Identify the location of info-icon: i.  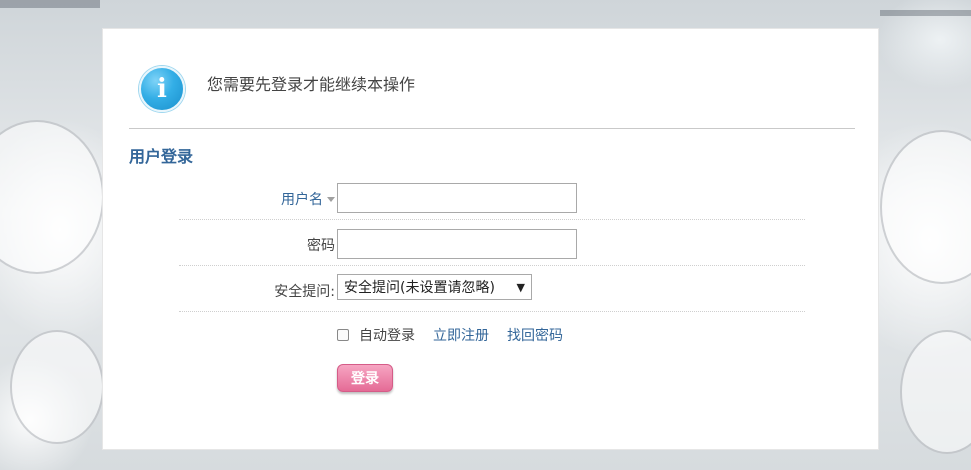
(162, 89).